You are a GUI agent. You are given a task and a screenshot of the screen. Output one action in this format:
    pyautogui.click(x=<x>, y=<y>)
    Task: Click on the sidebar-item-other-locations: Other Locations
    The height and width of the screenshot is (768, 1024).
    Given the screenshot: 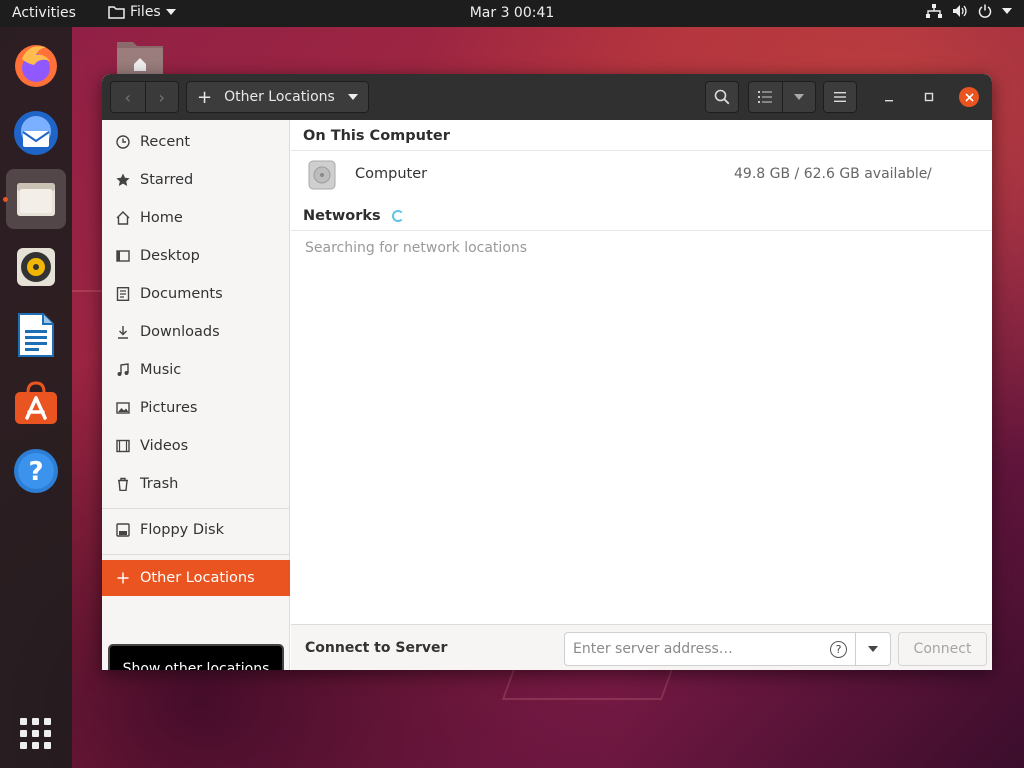 What is the action you would take?
    pyautogui.click(x=196, y=578)
    